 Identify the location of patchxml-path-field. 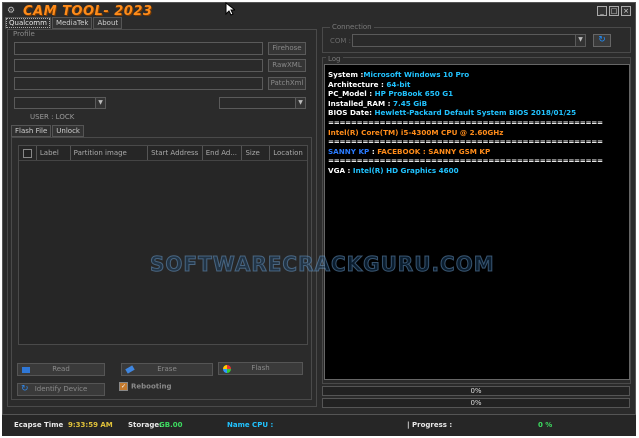
(138, 83).